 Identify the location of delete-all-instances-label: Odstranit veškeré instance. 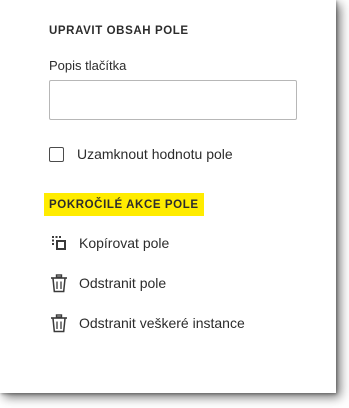
(162, 323).